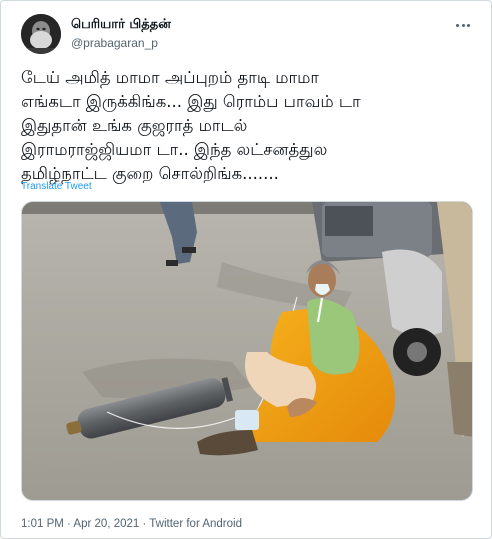 This screenshot has width=492, height=539. I want to click on display-name: பெரியார் பித்தன், so click(121, 25).